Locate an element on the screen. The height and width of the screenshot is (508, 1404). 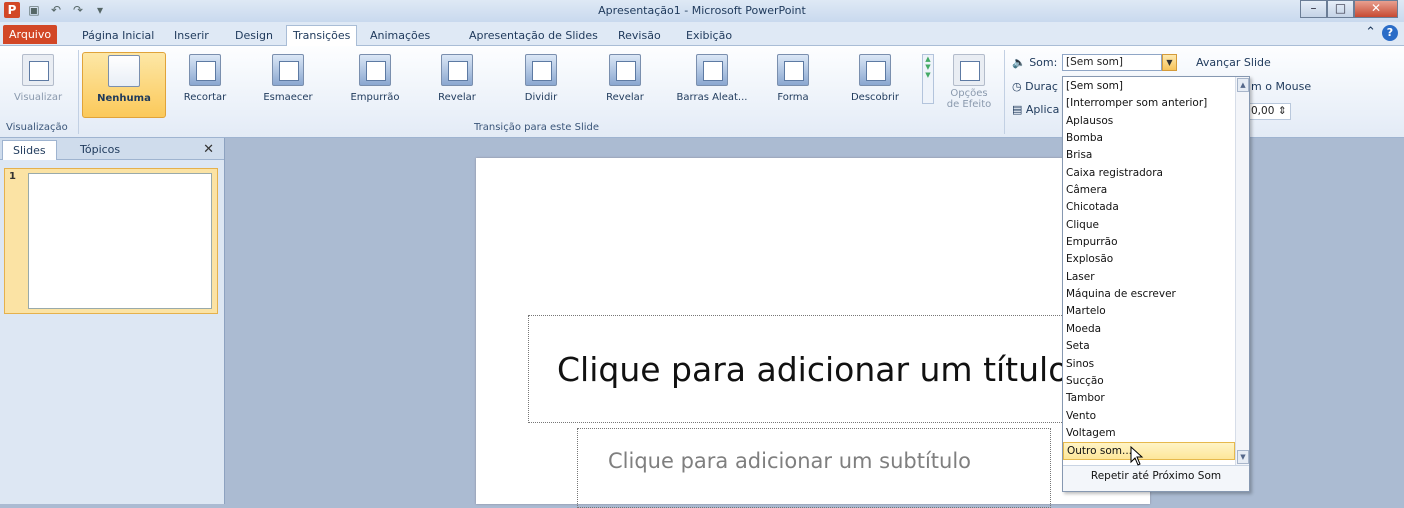
sound-option: Voltagem is located at coordinates (1149, 433).